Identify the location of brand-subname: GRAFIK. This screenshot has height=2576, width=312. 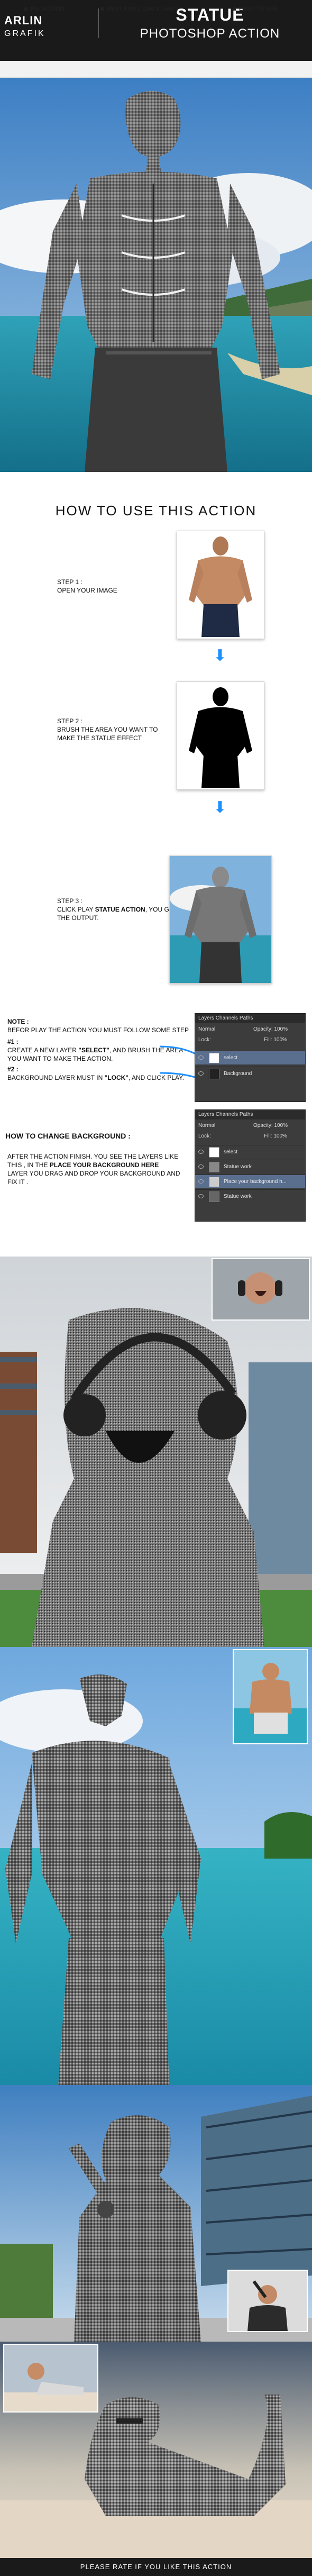
(24, 33).